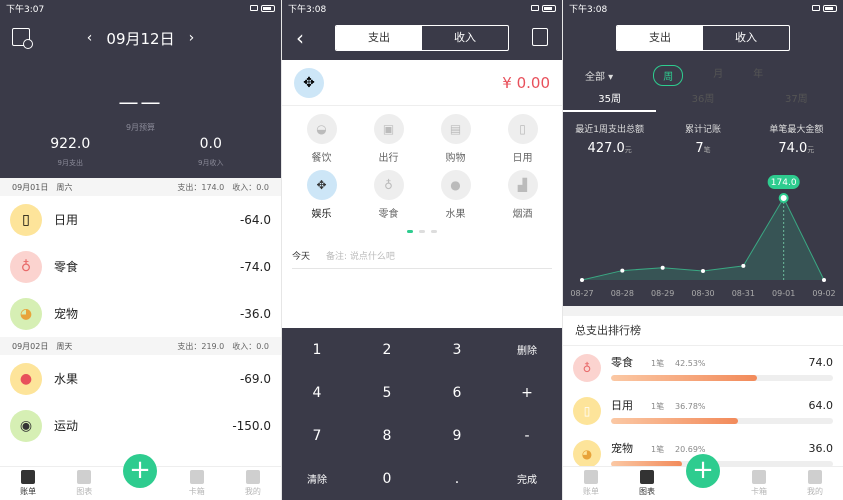  Describe the element at coordinates (527, 478) in the screenshot. I see `key-done: 完成` at that location.